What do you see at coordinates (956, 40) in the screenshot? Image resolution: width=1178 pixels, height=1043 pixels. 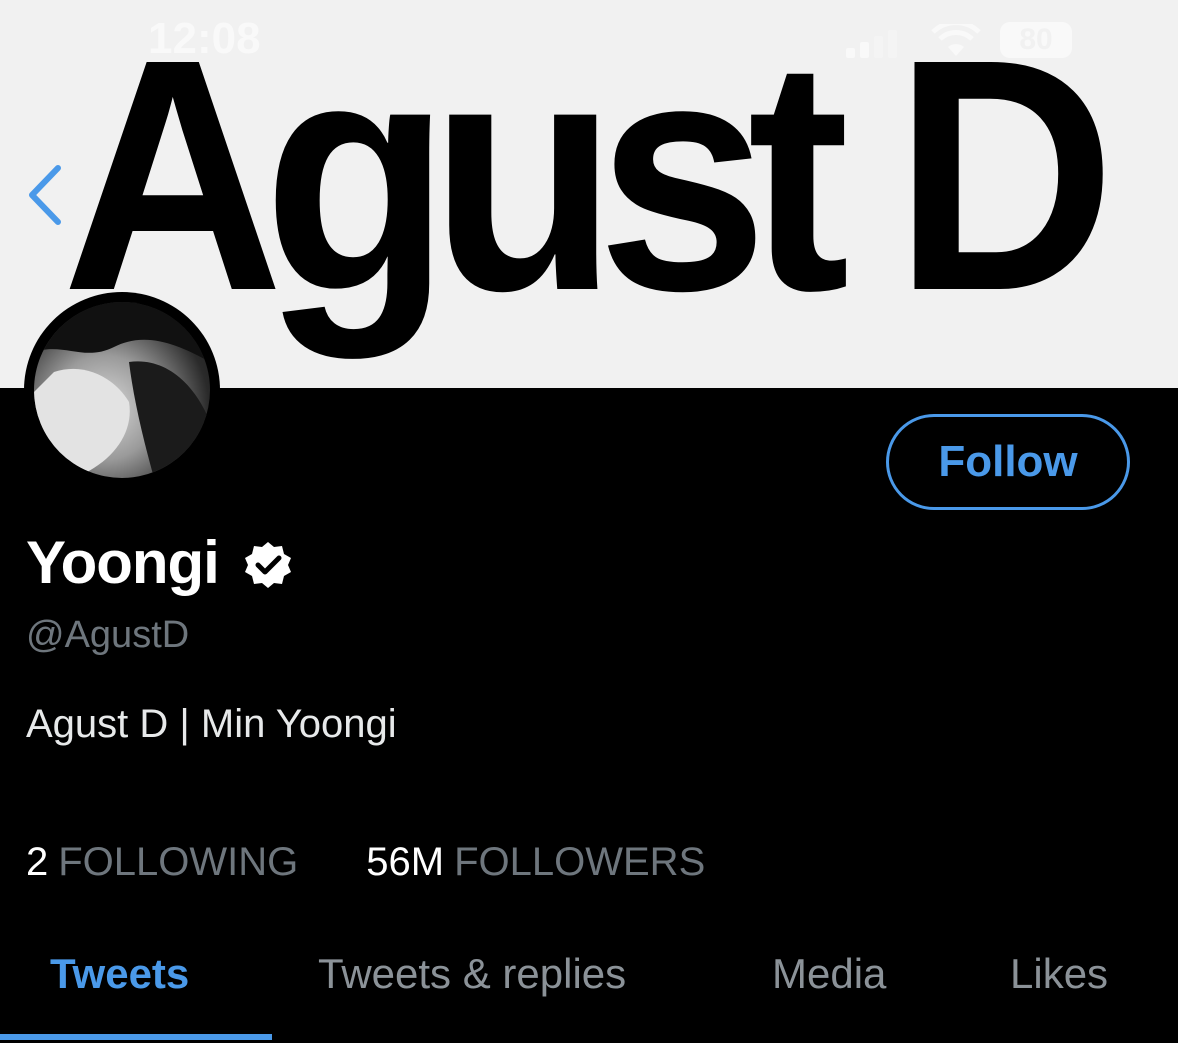 I see `wifi-icon` at bounding box center [956, 40].